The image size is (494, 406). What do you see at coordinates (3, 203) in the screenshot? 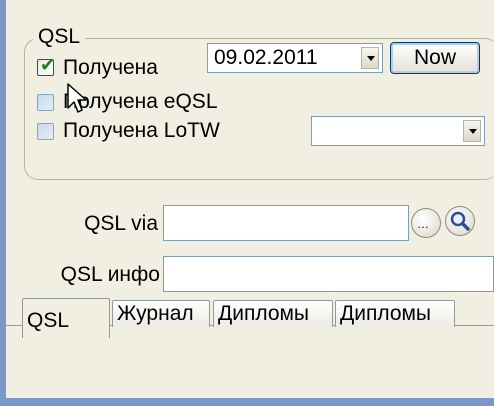
I see `window-frame-left` at bounding box center [3, 203].